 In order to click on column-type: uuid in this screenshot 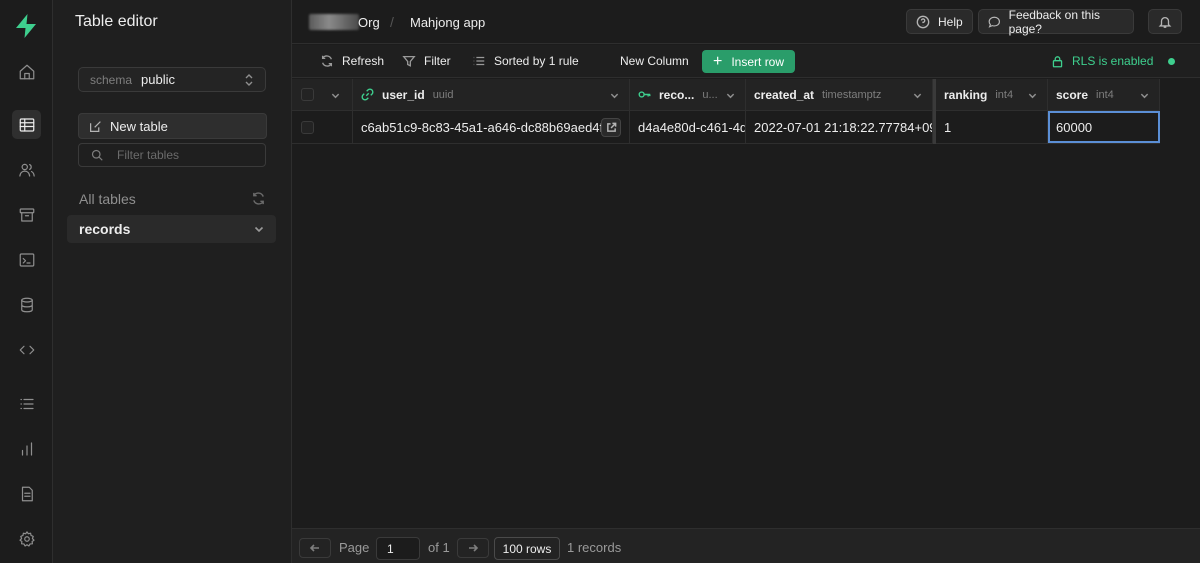, I will do `click(443, 94)`.